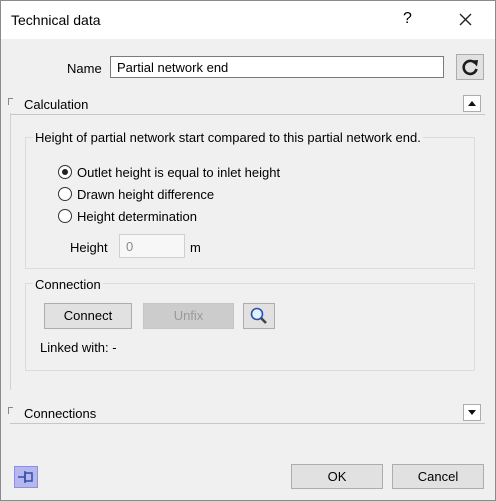 This screenshot has height=501, width=496. Describe the element at coordinates (78, 347) in the screenshot. I see `linked-with-label: Linked with: -` at that location.